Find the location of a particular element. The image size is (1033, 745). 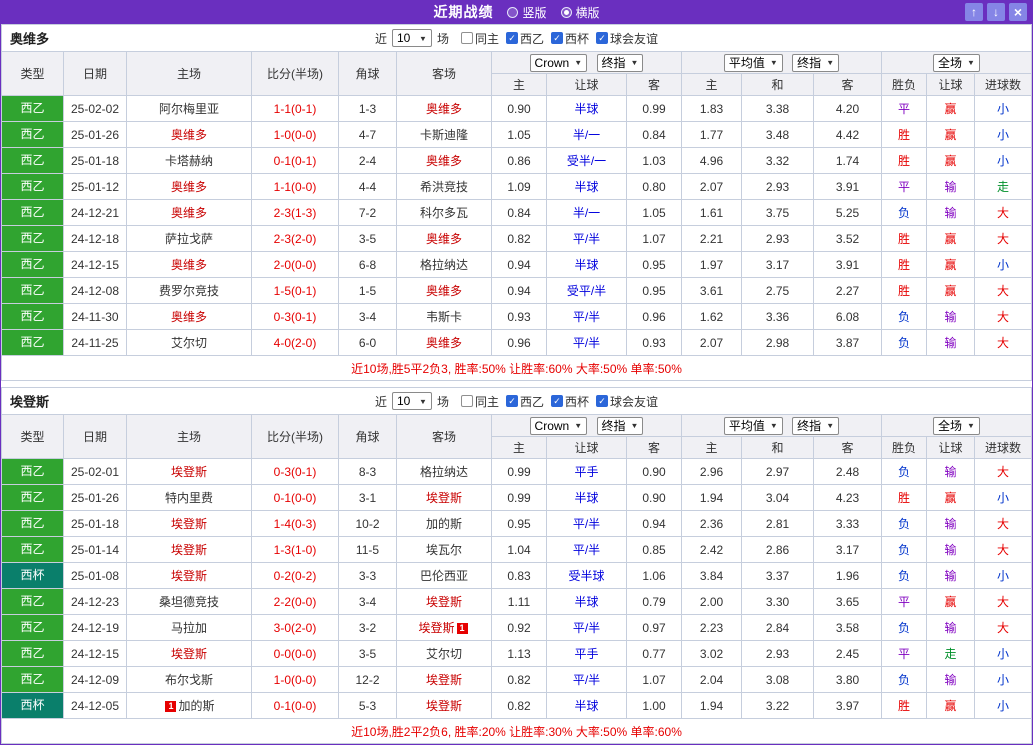

home-team-link: 艾尔切 is located at coordinates (189, 343).